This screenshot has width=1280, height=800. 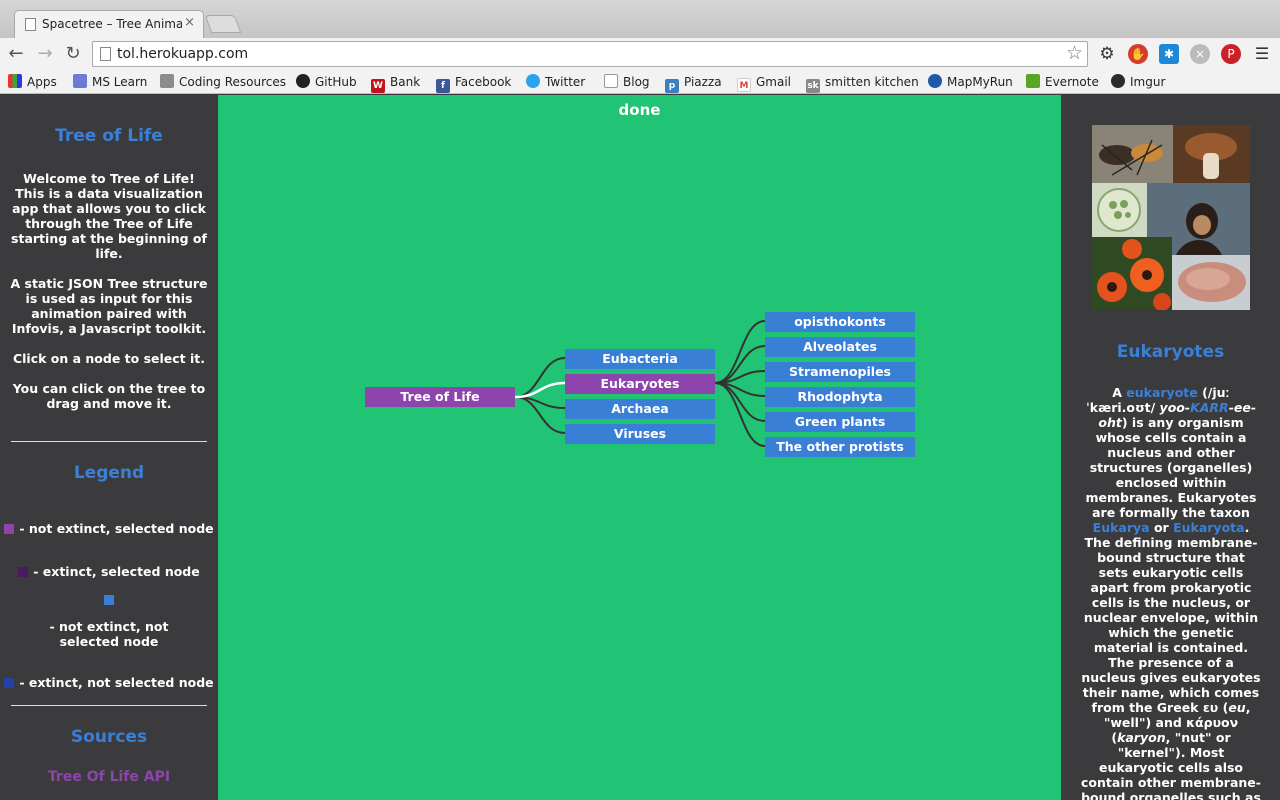 I want to click on github-icon, so click(x=303, y=81).